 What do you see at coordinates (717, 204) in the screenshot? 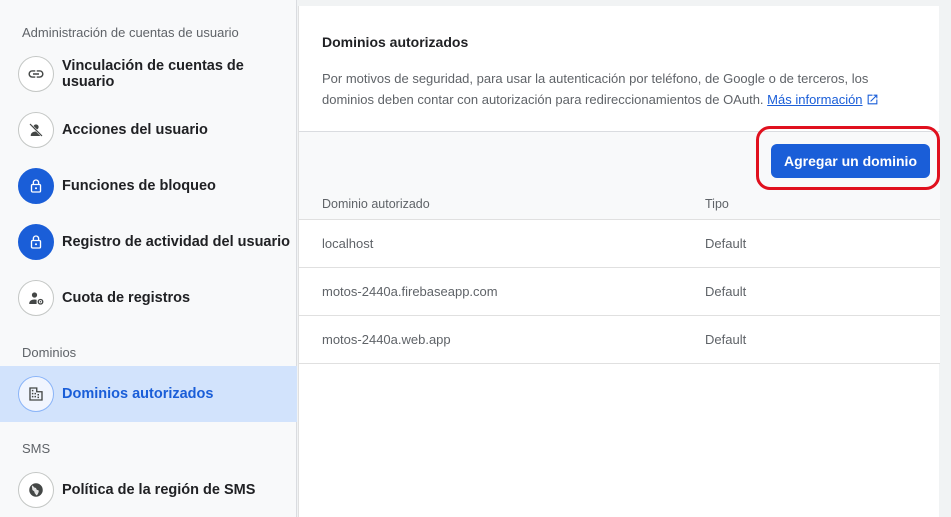
I see `column-header-type: Tipo` at bounding box center [717, 204].